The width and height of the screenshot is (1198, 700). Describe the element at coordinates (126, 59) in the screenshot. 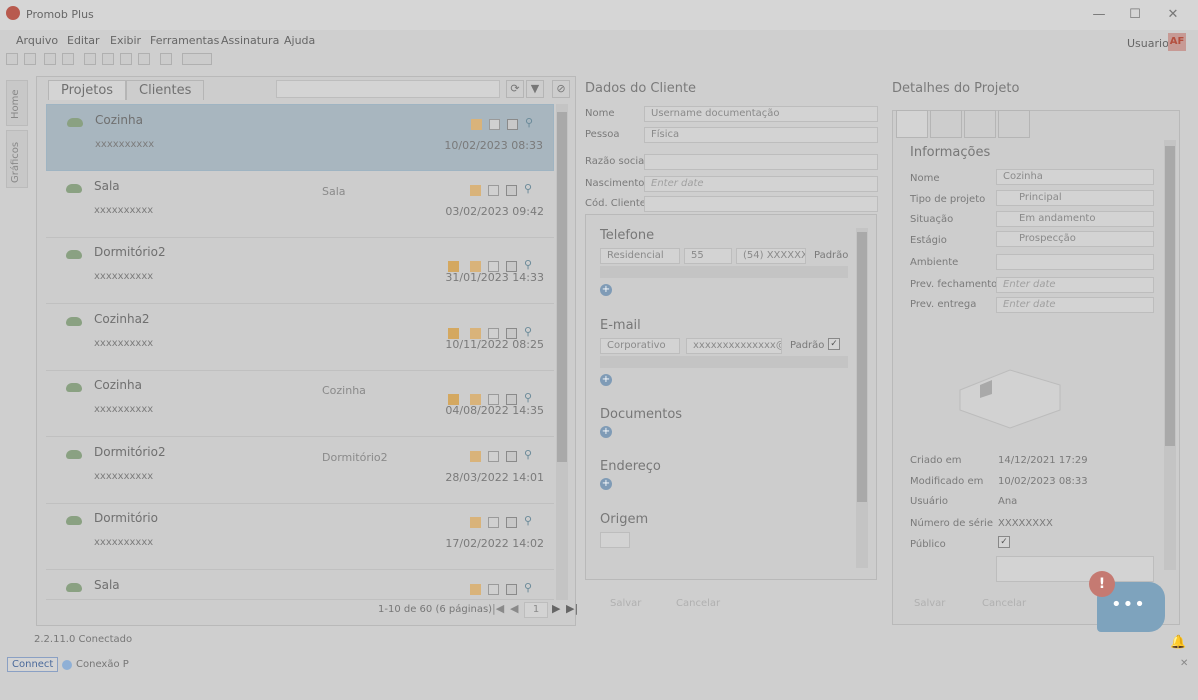

I see `paste-icon` at that location.